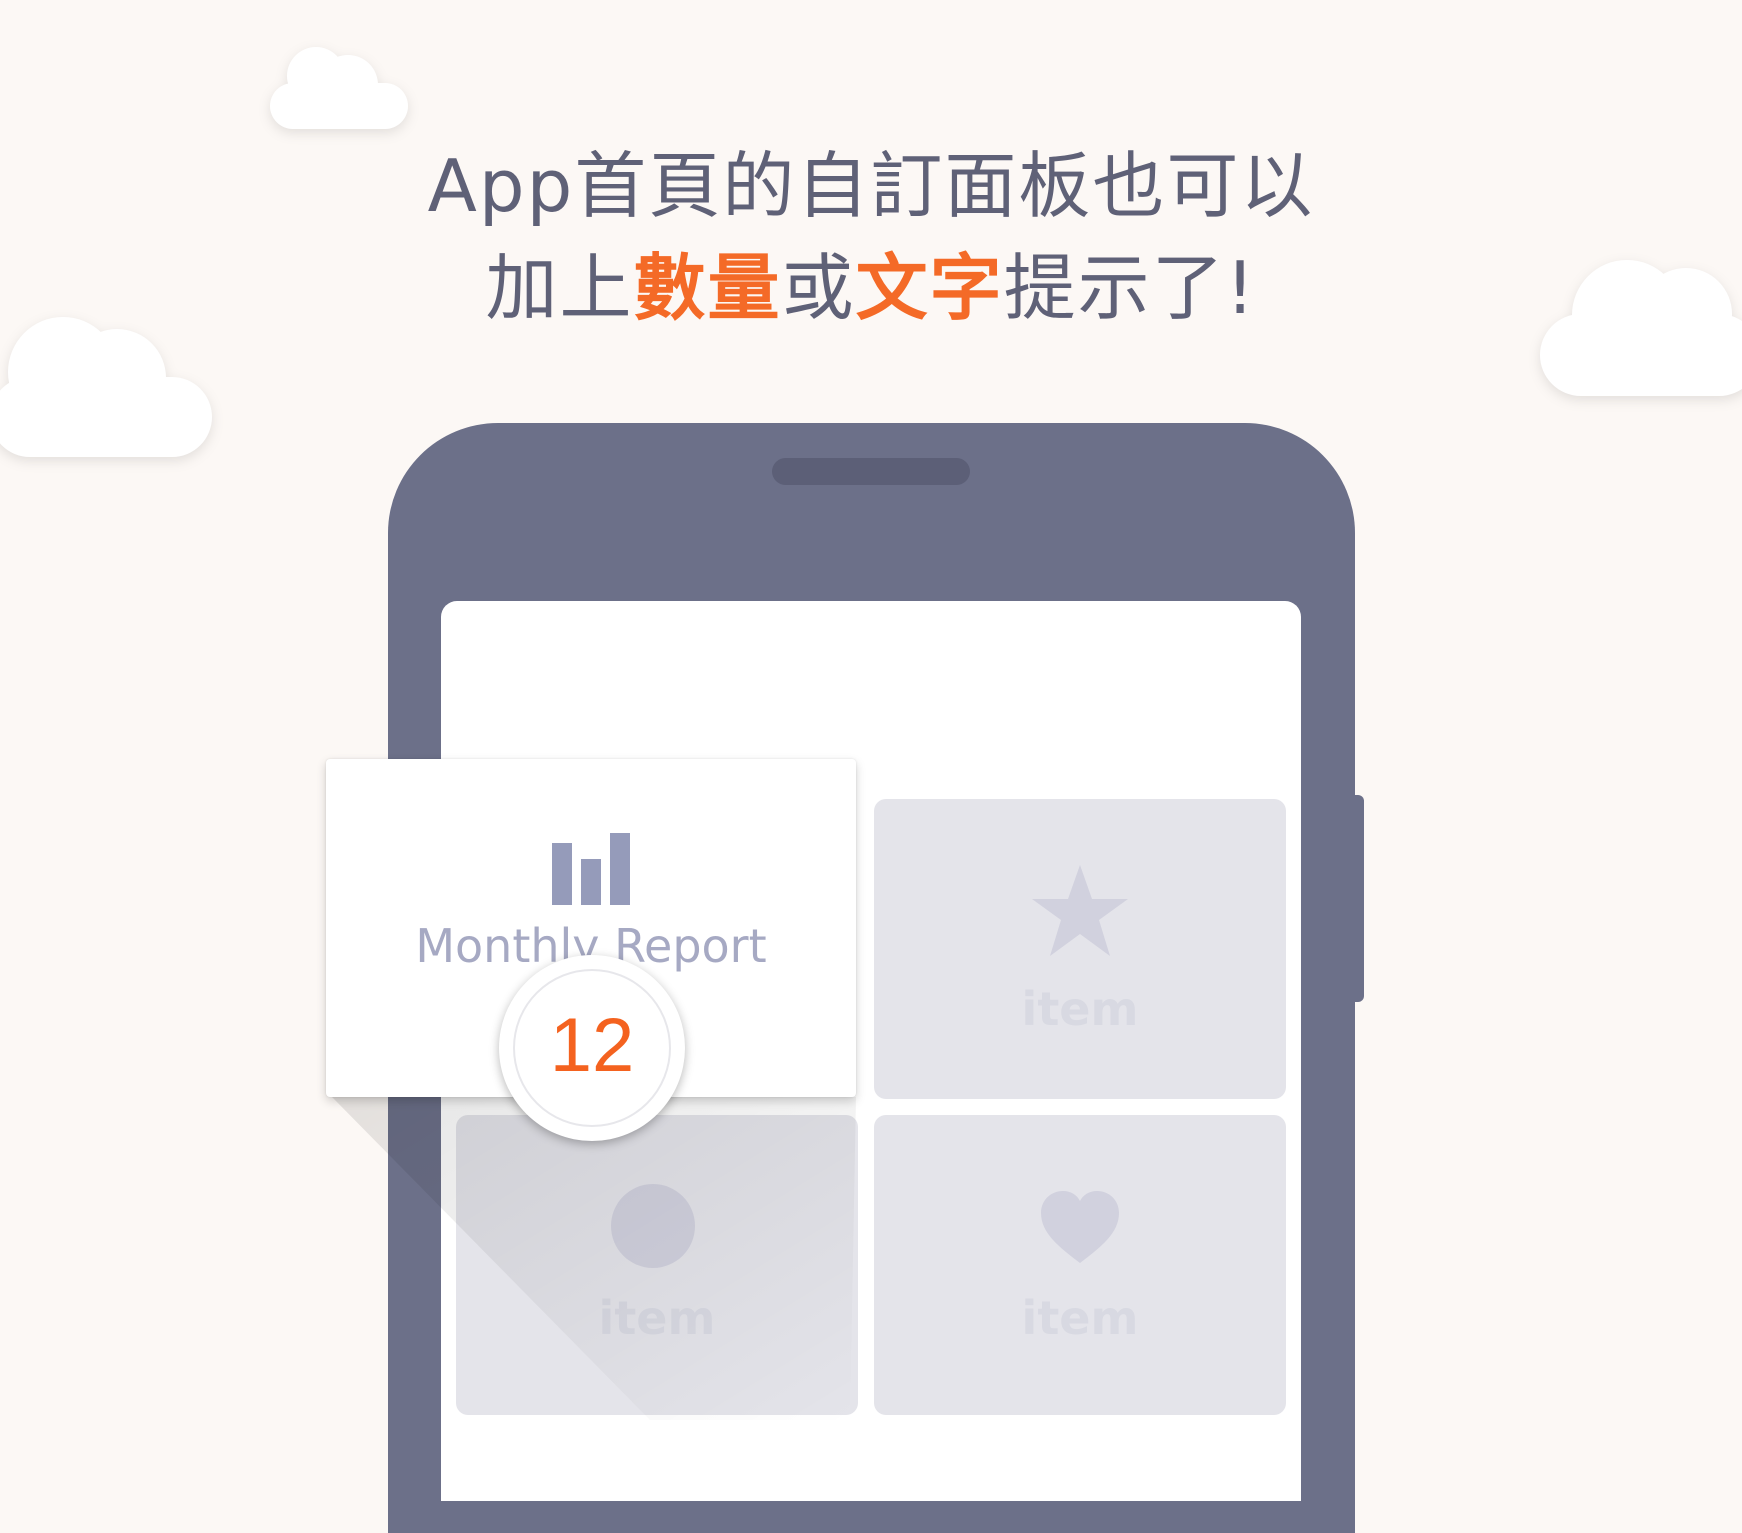  I want to click on grid-tile-heart: item, so click(1080, 1265).